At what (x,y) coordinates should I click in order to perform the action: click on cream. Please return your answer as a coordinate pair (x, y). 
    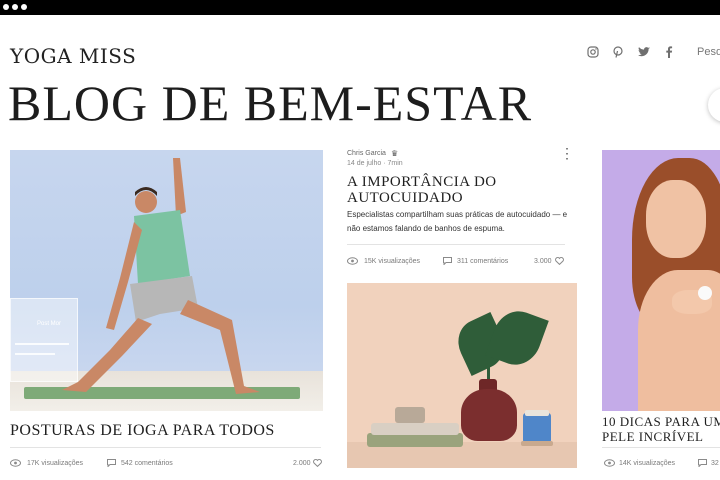
    Looking at the image, I should click on (705, 293).